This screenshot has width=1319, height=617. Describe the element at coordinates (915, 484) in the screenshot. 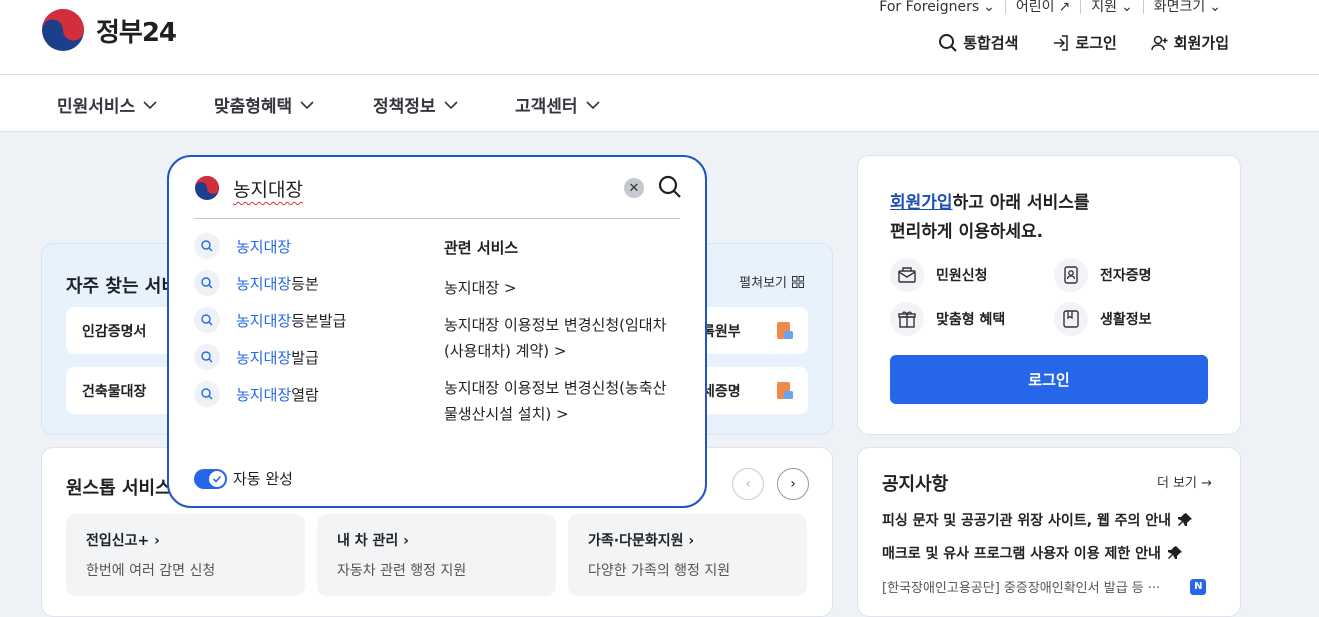

I see `notice-title: 공지사항` at that location.